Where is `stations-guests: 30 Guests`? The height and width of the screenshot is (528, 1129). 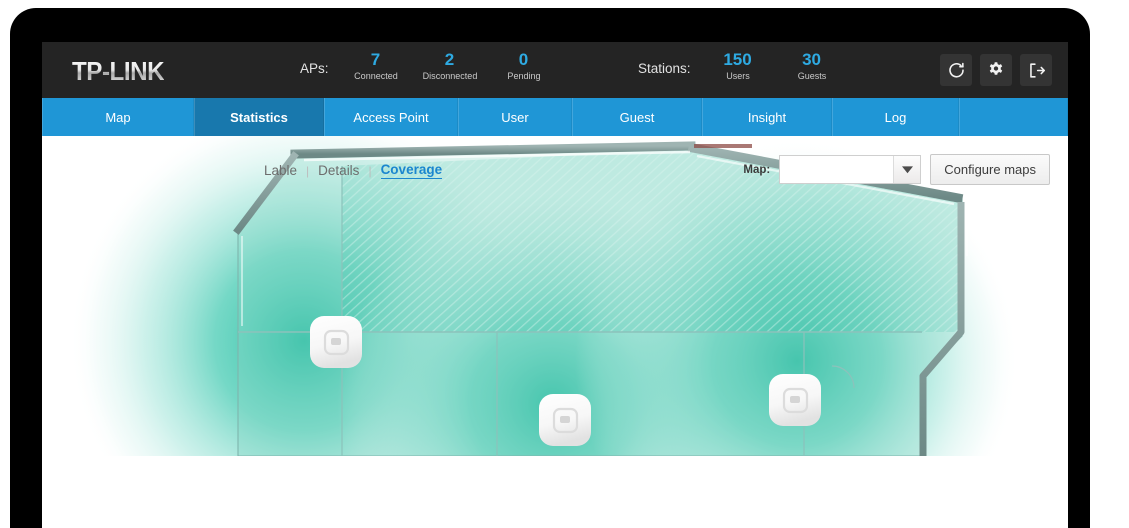
stations-guests: 30 Guests is located at coordinates (812, 66).